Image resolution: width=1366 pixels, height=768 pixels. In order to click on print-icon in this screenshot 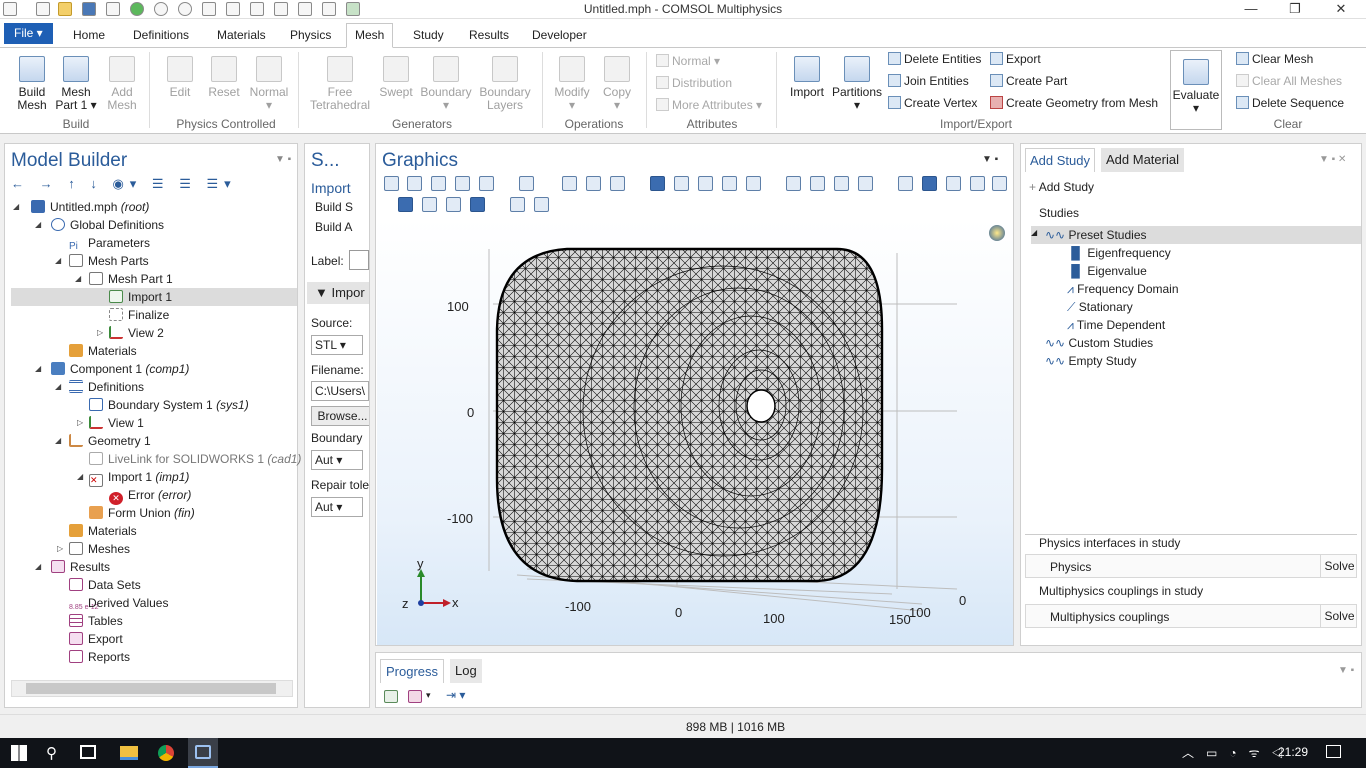, I will do `click(541, 204)`.